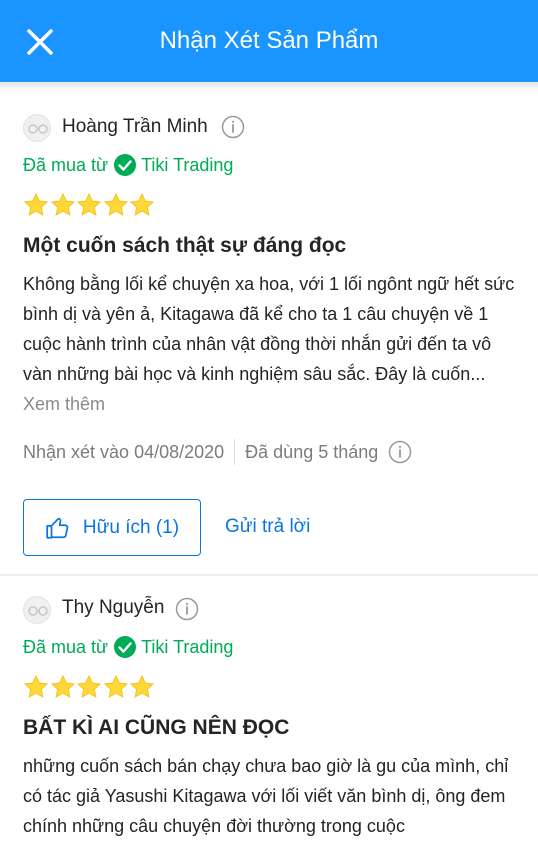 This screenshot has height=845, width=538. I want to click on helpful-label: Hữu ích (1), so click(131, 527).